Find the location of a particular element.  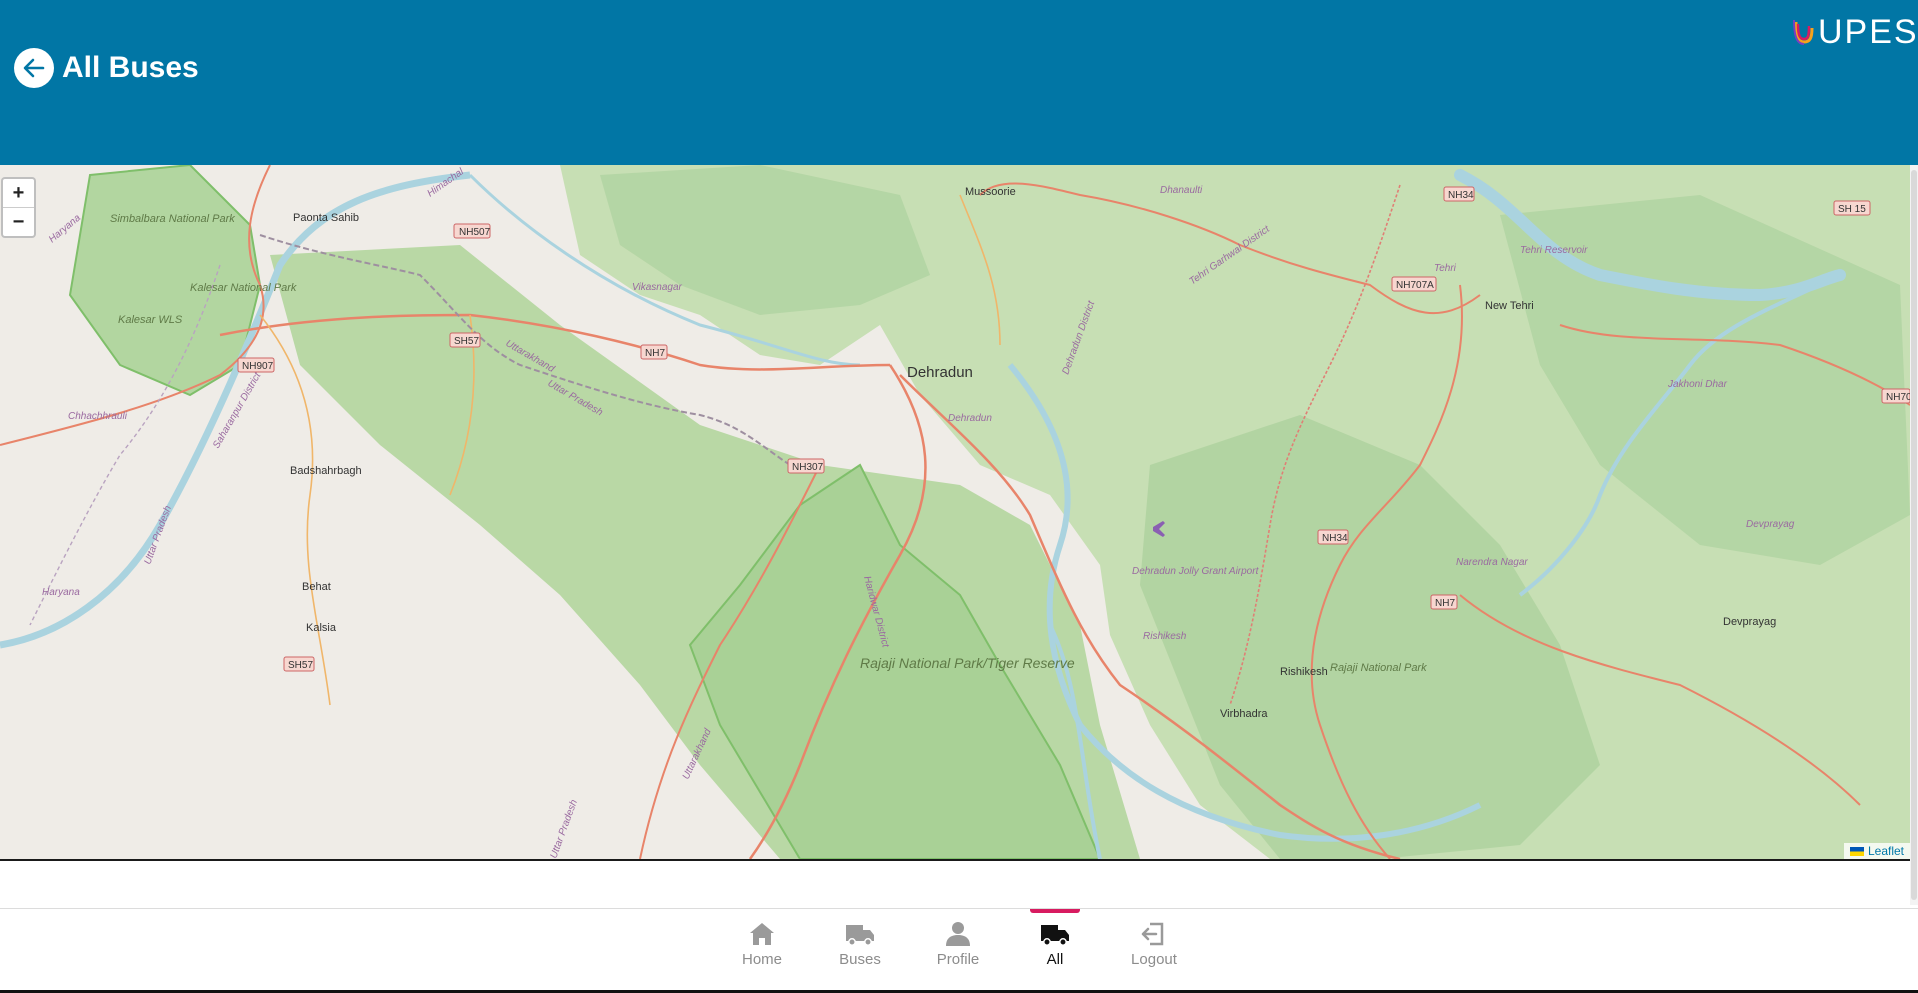

home-icon is located at coordinates (762, 934).